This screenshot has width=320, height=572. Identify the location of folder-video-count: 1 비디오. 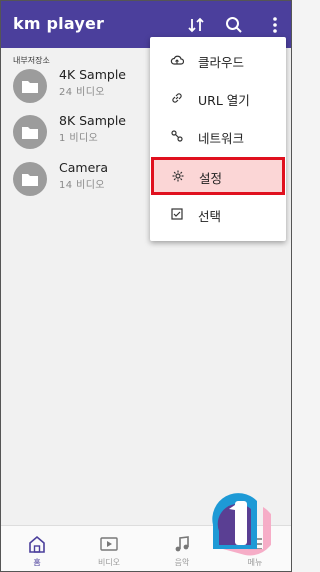
(79, 138).